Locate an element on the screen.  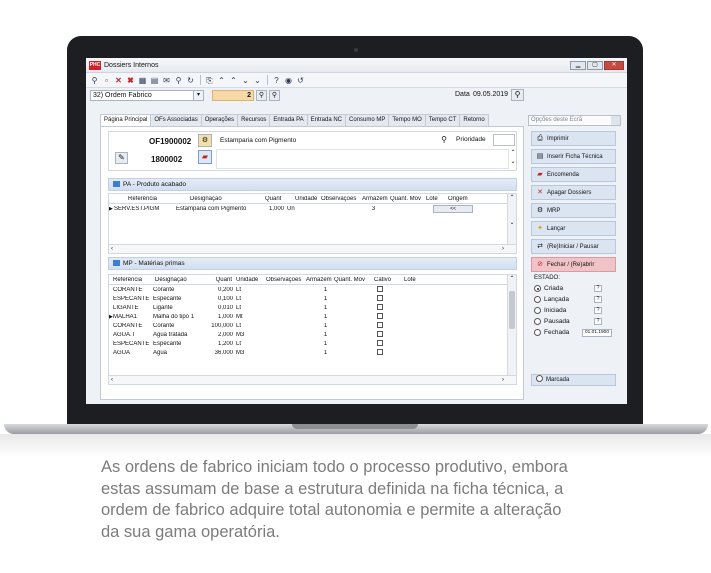
insert-technical-sheet-button: ▤ Inserir Ficha Técnica is located at coordinates (573, 156).